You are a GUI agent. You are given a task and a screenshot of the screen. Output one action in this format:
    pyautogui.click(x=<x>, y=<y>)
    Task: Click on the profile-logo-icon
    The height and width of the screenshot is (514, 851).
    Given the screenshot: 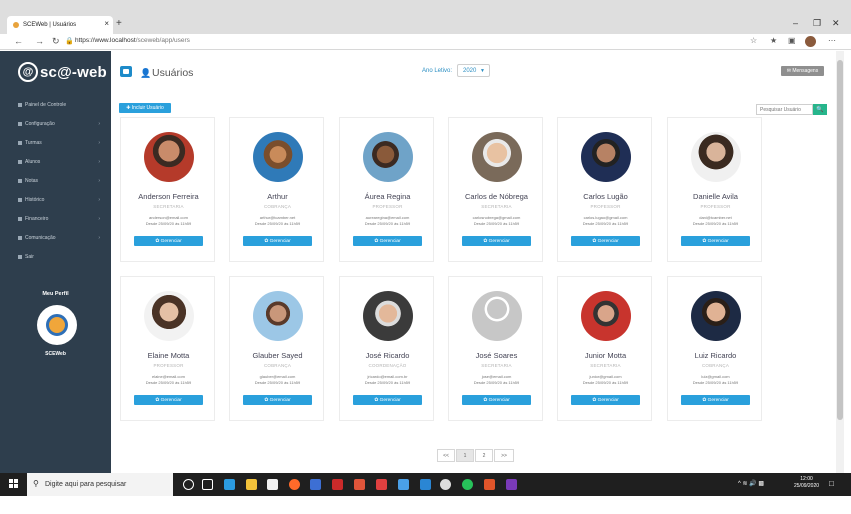 What is the action you would take?
    pyautogui.click(x=57, y=325)
    